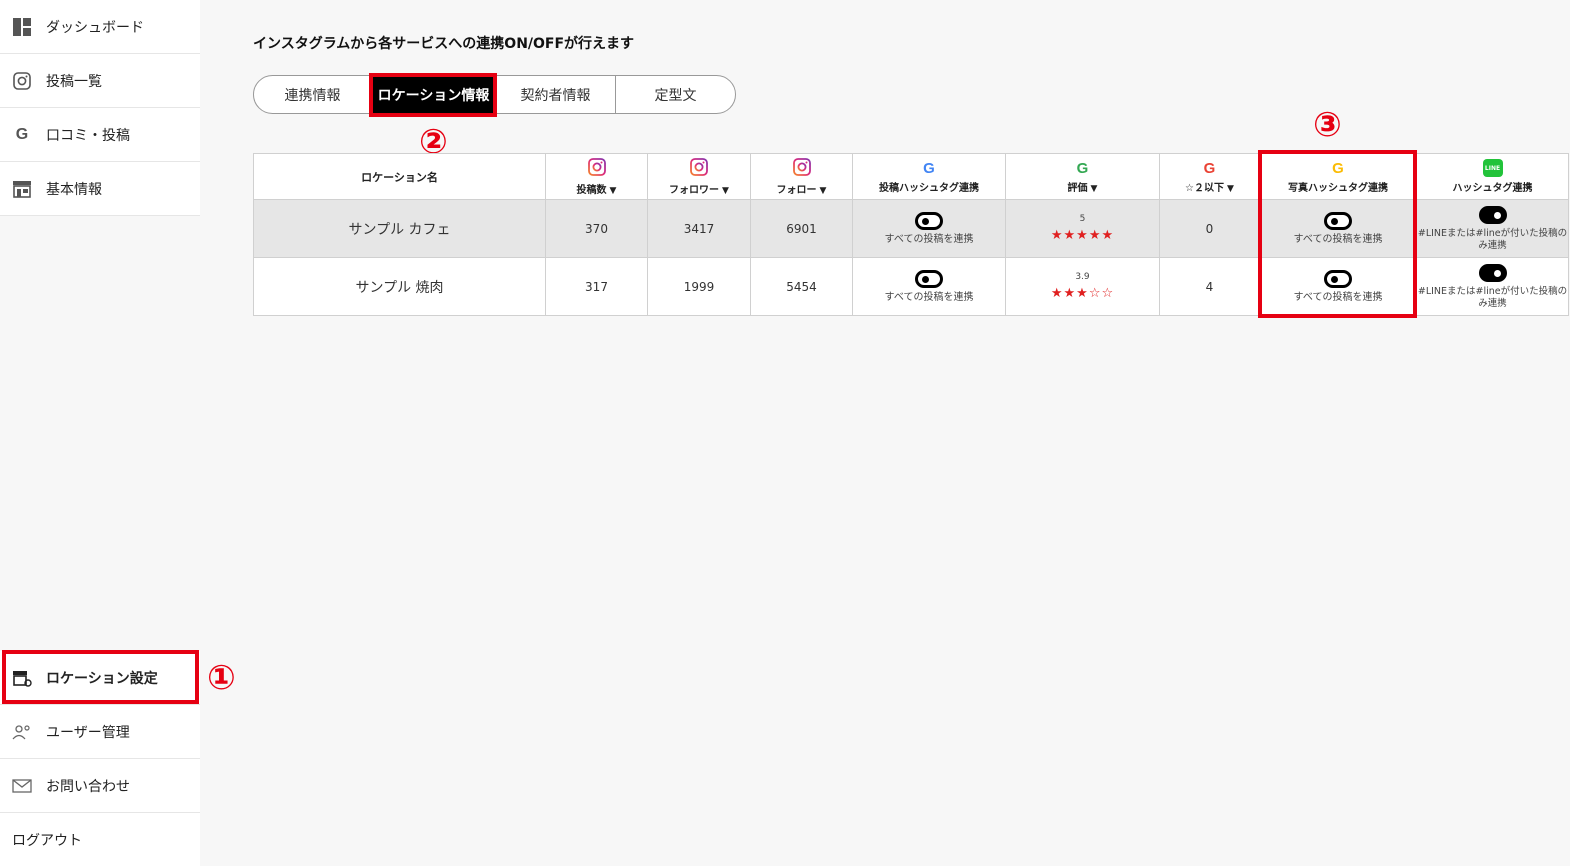 The width and height of the screenshot is (1570, 866). What do you see at coordinates (675, 94) in the screenshot?
I see `tab-templates: 定型文` at bounding box center [675, 94].